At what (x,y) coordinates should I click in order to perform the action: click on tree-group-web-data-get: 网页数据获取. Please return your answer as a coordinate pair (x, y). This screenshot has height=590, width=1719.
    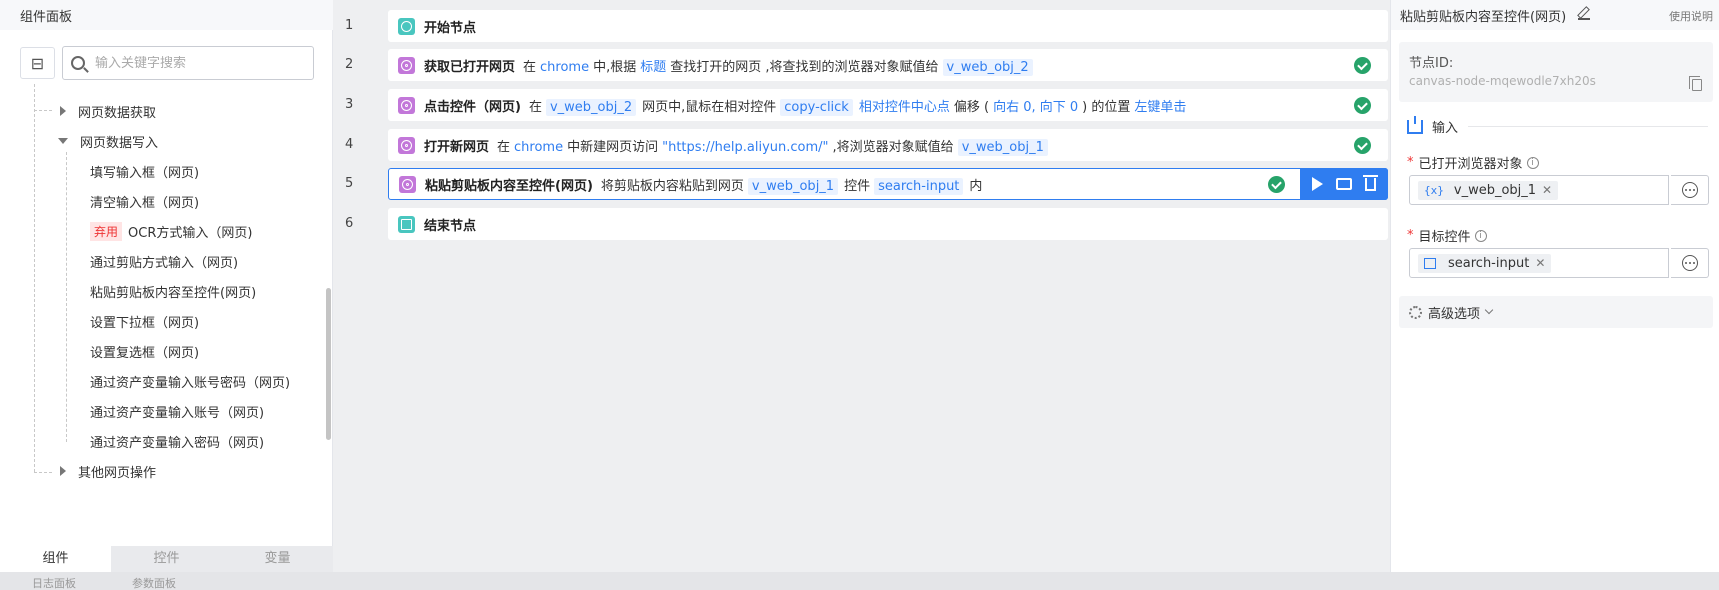
    Looking at the image, I should click on (108, 111).